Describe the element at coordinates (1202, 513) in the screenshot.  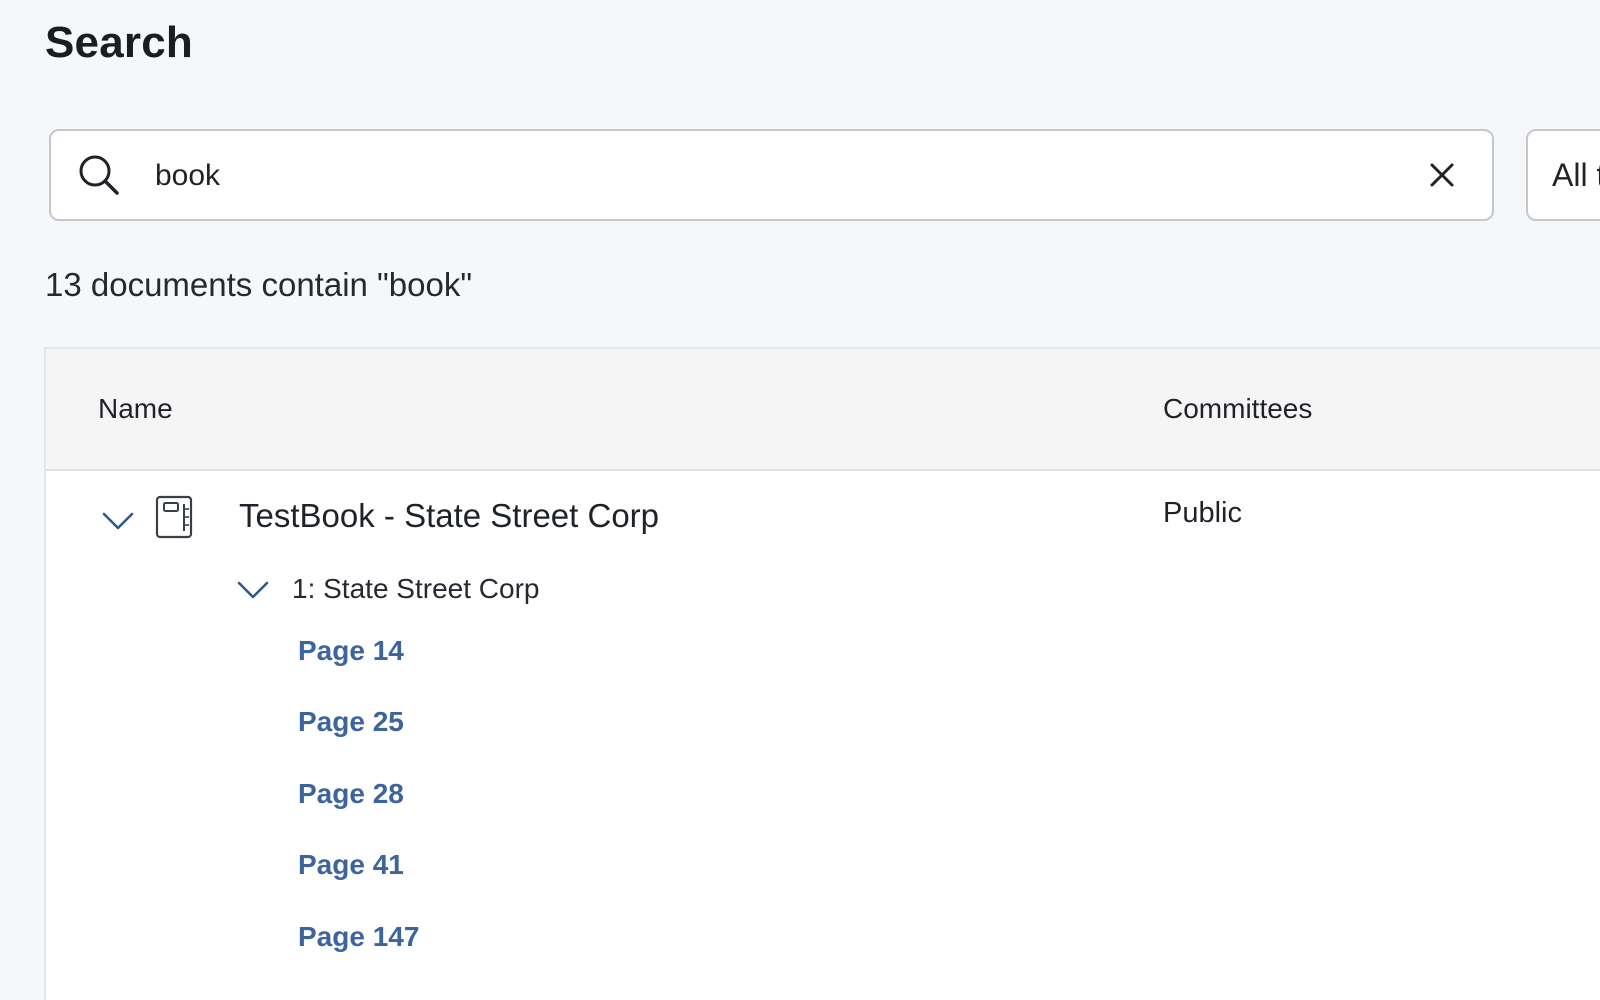
I see `committee-value: Public` at that location.